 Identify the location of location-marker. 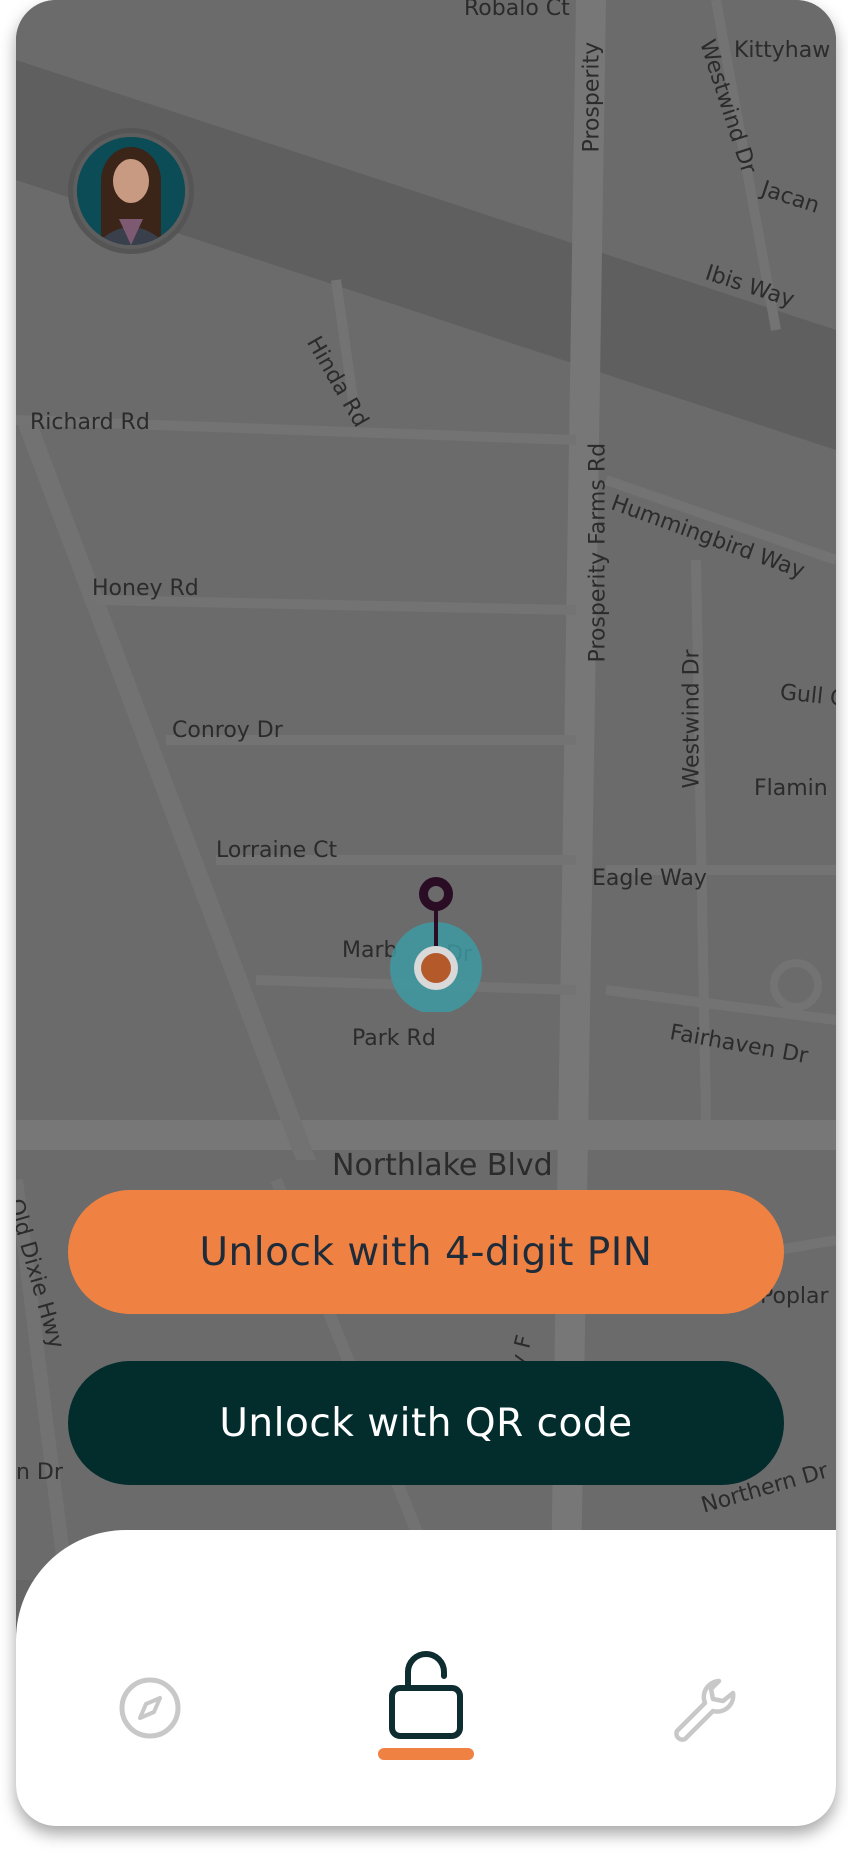
(438, 942).